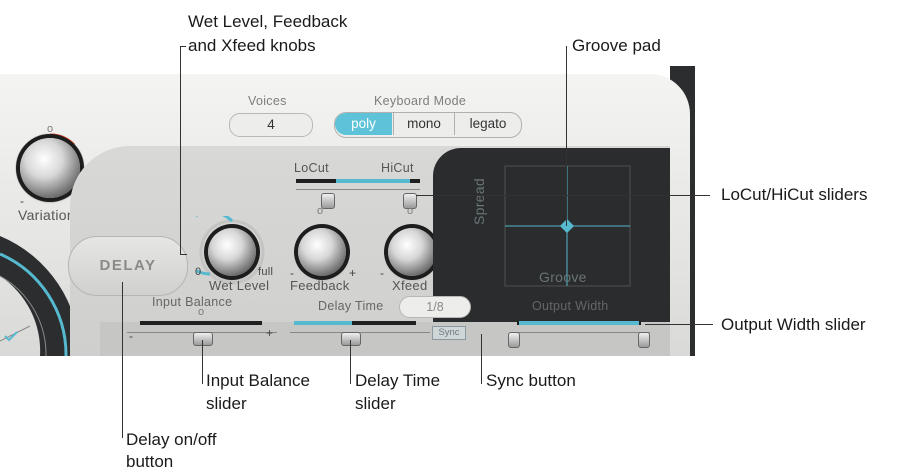  I want to click on feedback-knob, so click(322, 252).